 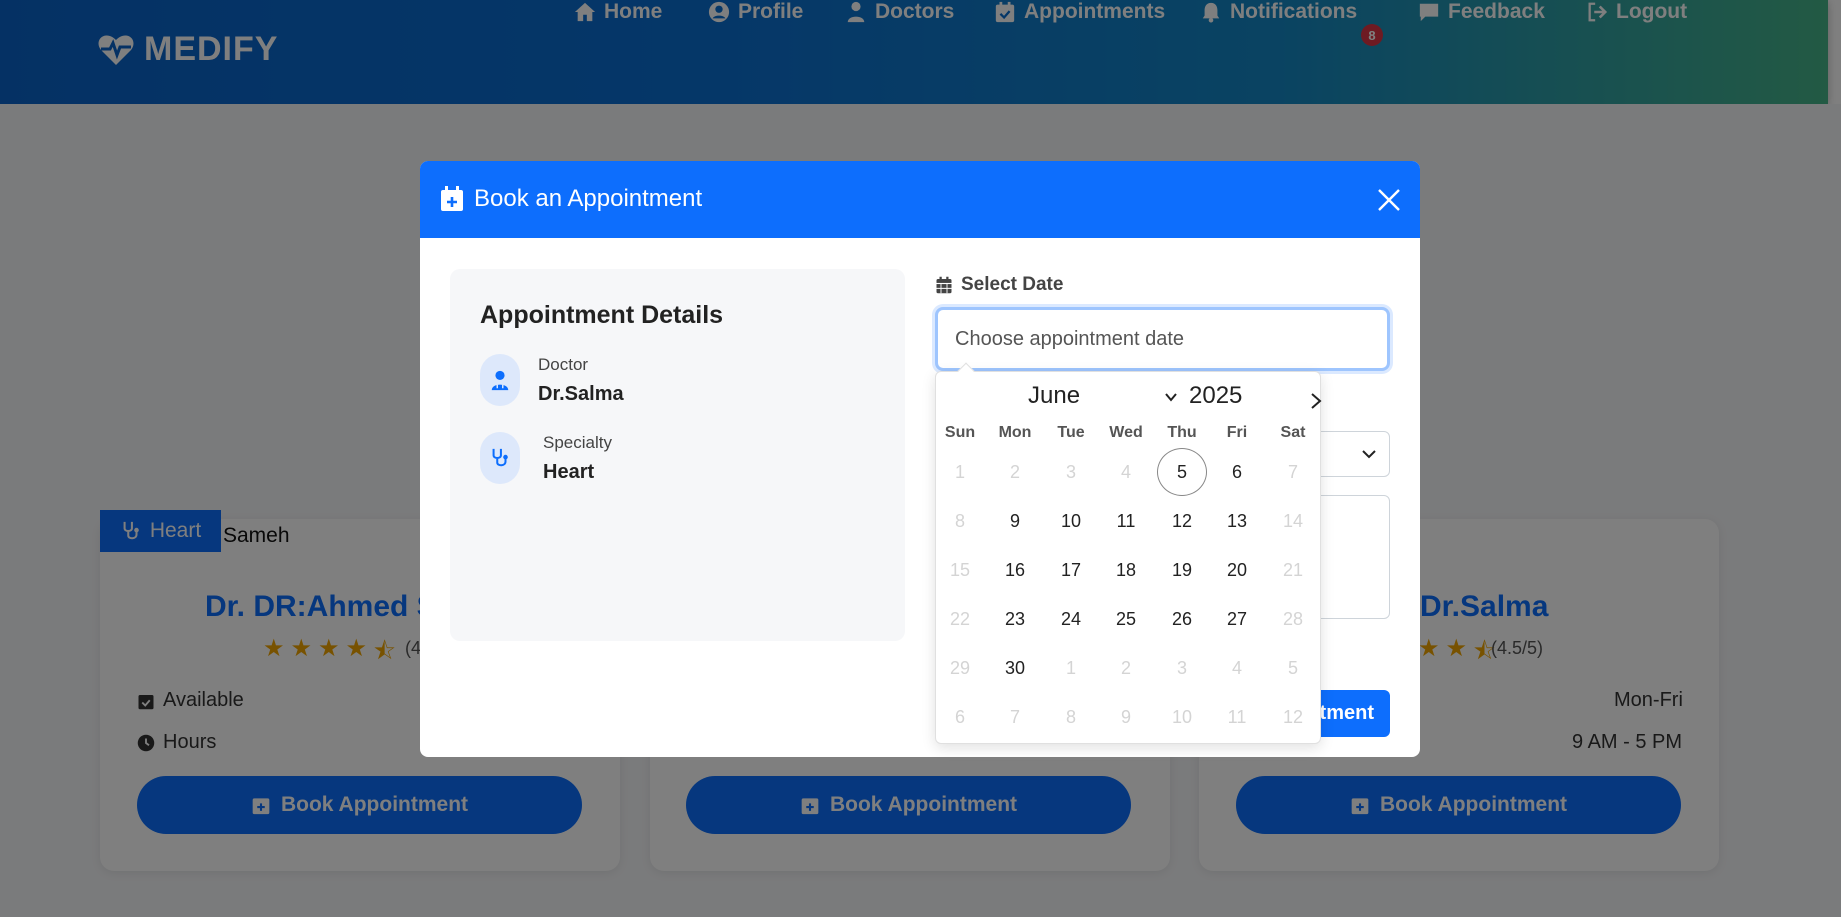 I want to click on calendar-day: 22, so click(x=960, y=618).